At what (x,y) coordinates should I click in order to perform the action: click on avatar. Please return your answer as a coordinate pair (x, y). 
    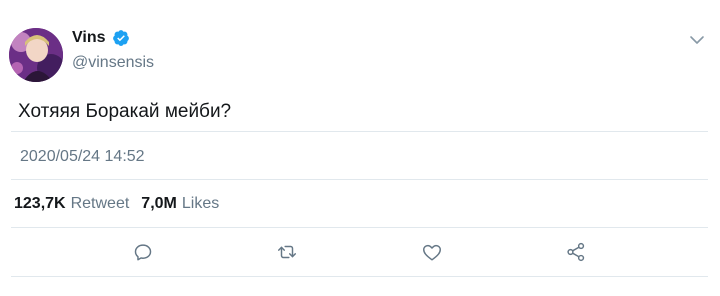
    Looking at the image, I should click on (36, 55).